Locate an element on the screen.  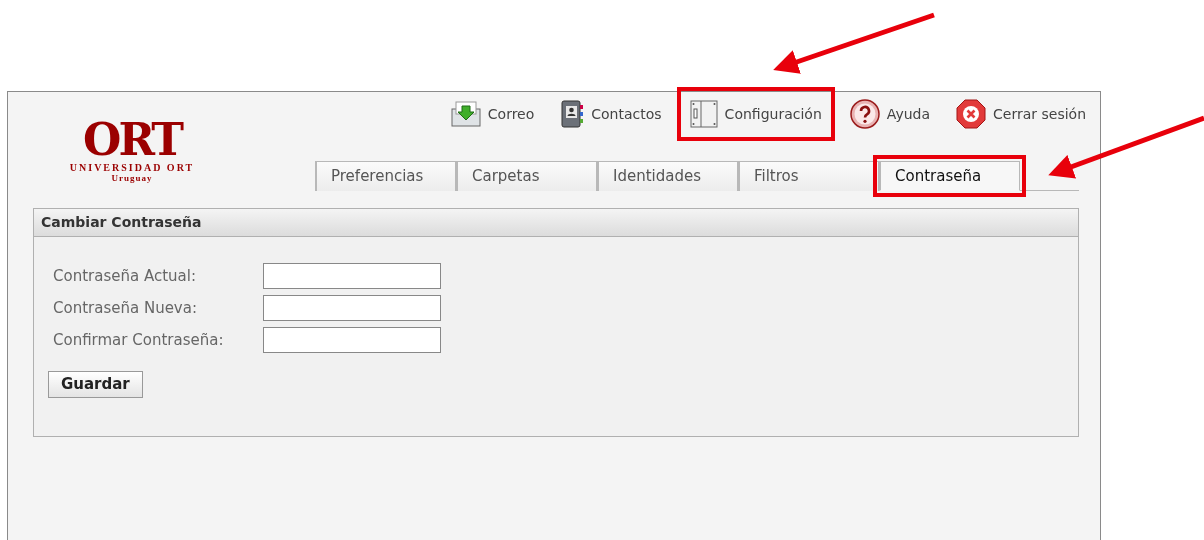
nav-link: Cerrar sesión is located at coordinates (1021, 114).